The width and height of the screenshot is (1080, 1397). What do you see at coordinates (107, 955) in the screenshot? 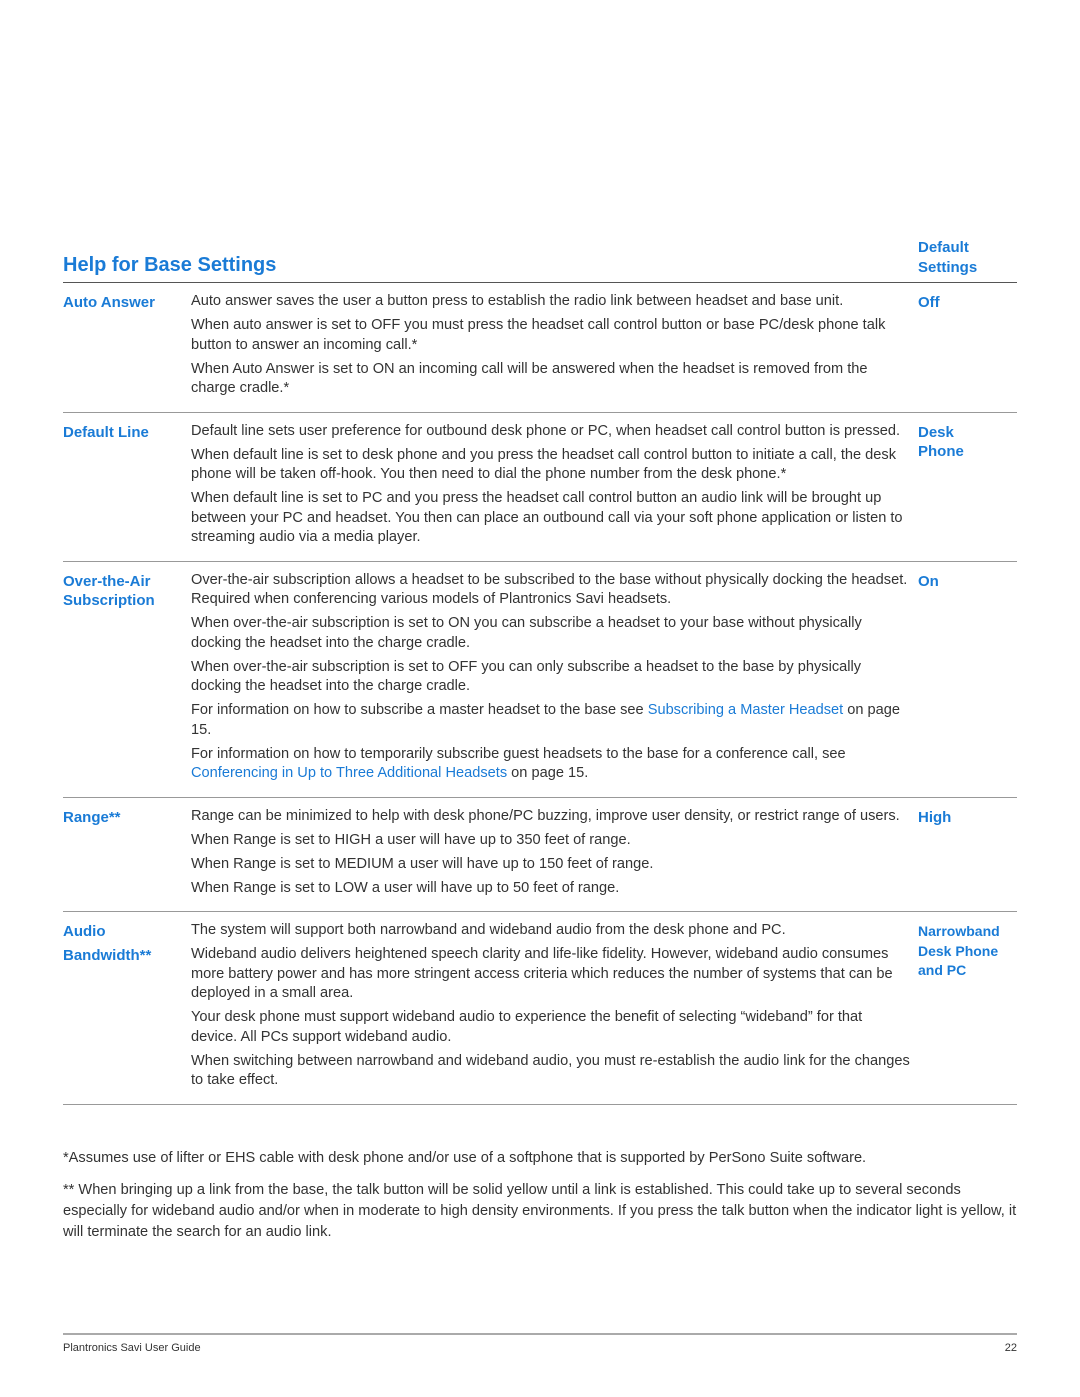
I see `setting-label-line: Bandwidth**` at bounding box center [107, 955].